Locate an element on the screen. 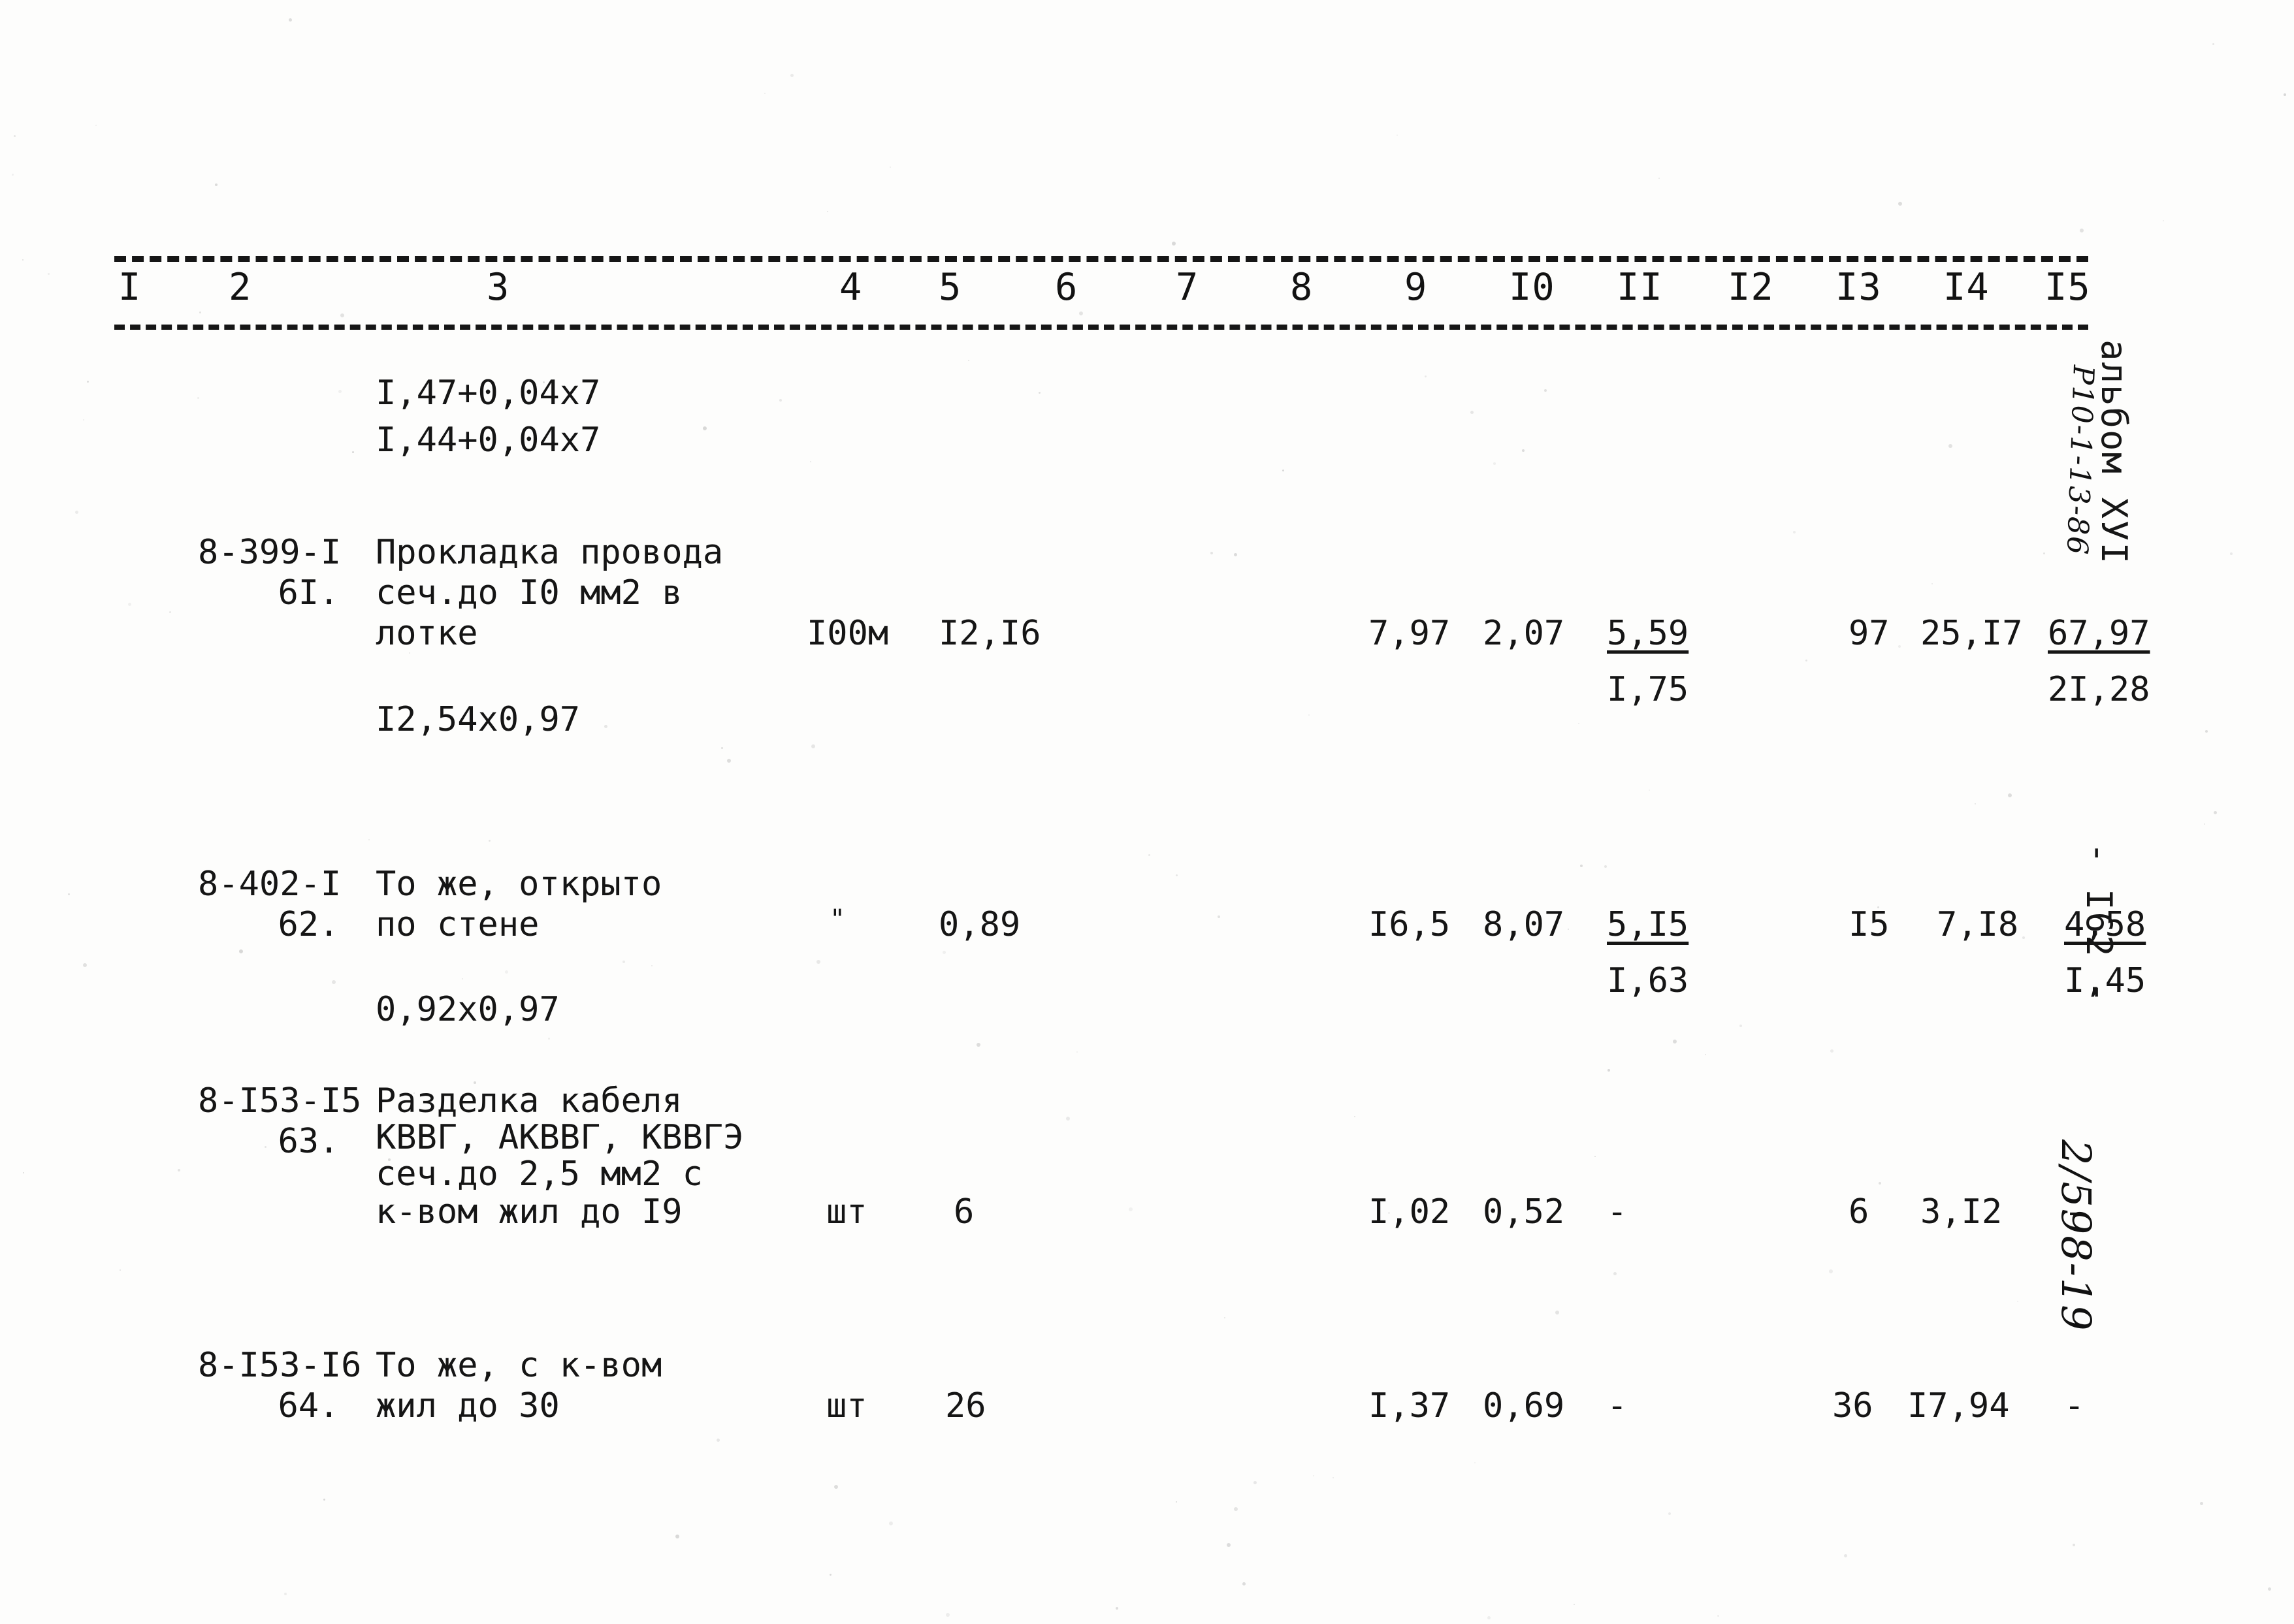 The height and width of the screenshot is (1624, 2294). row-col9: I6,5 is located at coordinates (1409, 924).